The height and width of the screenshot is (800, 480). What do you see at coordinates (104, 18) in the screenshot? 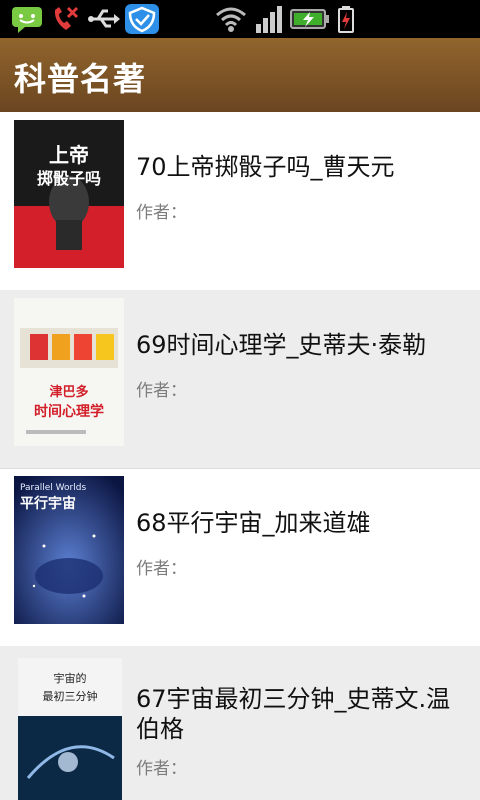
I see `usb-icon` at bounding box center [104, 18].